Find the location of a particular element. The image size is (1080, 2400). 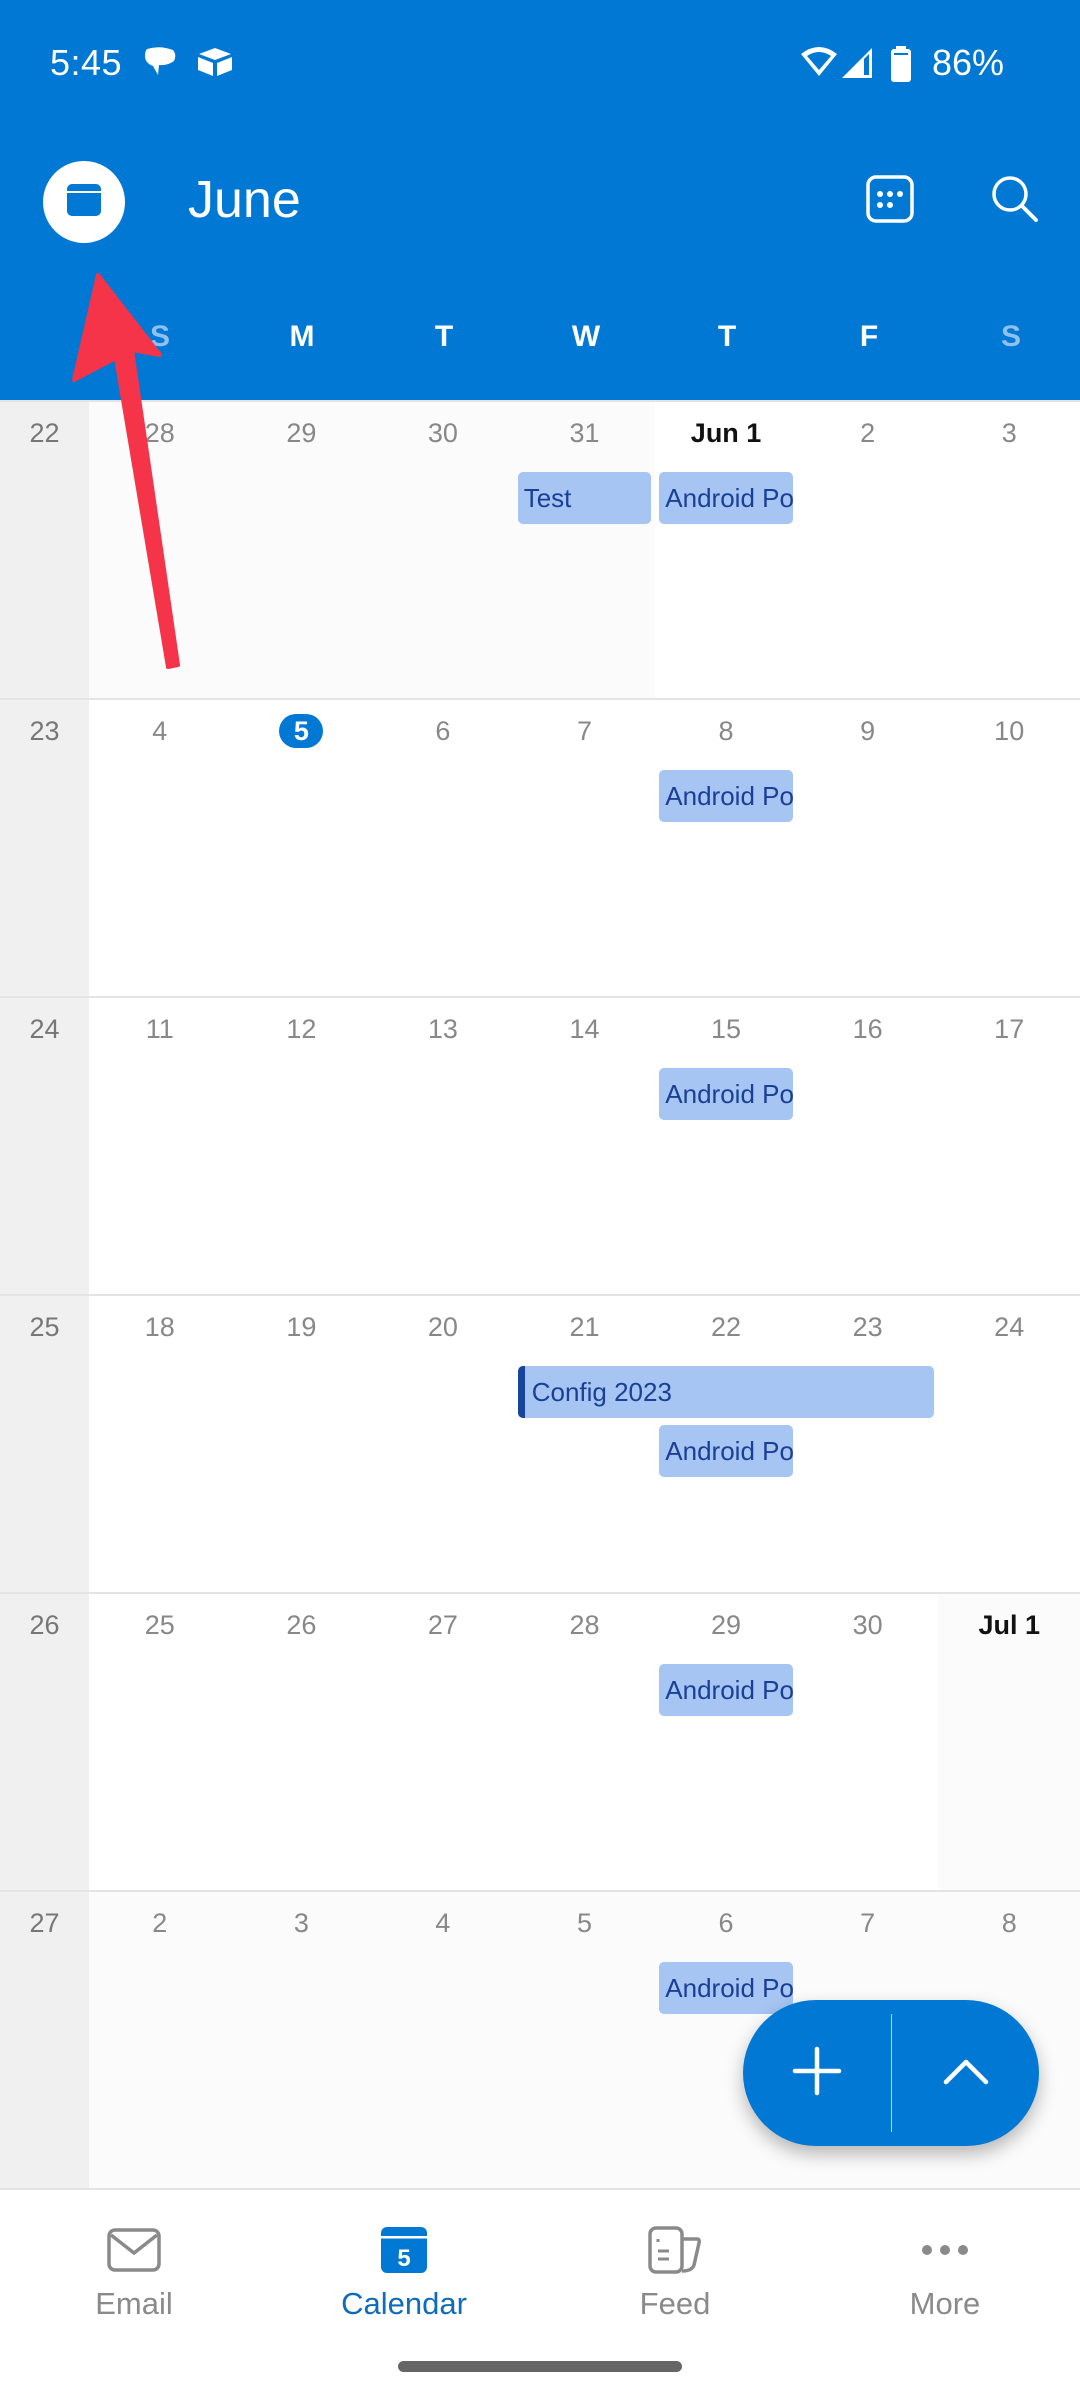

week-number: 27 is located at coordinates (44, 1923).